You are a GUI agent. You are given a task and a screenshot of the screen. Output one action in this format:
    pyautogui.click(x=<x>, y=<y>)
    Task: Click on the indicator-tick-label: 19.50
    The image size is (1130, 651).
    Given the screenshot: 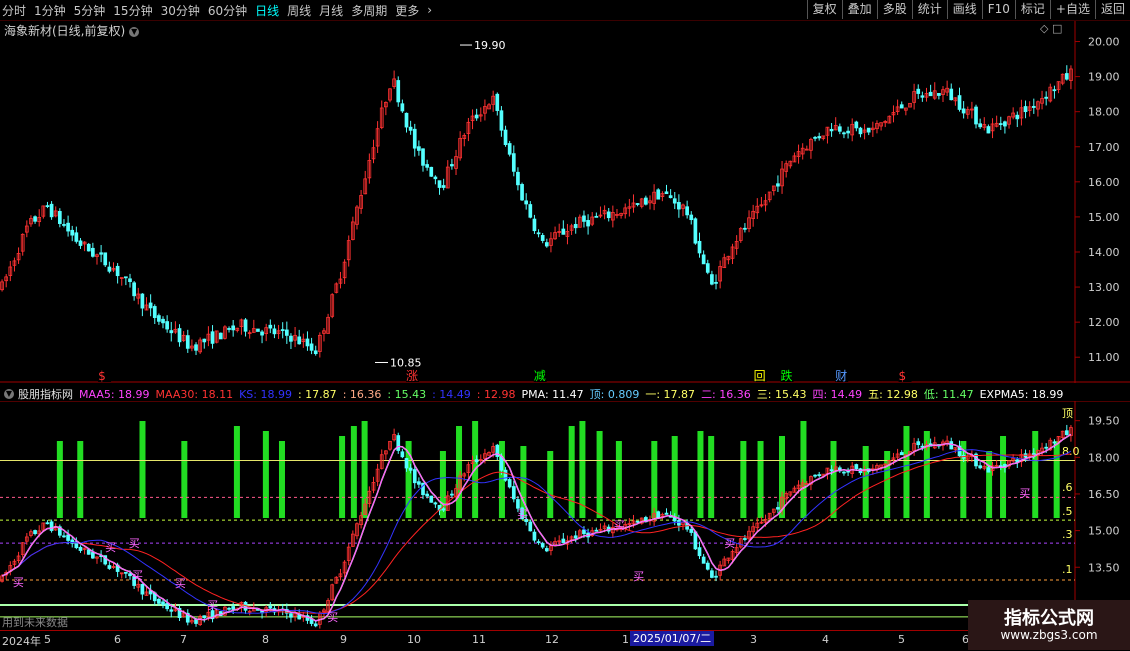 What is the action you would take?
    pyautogui.click(x=1104, y=421)
    